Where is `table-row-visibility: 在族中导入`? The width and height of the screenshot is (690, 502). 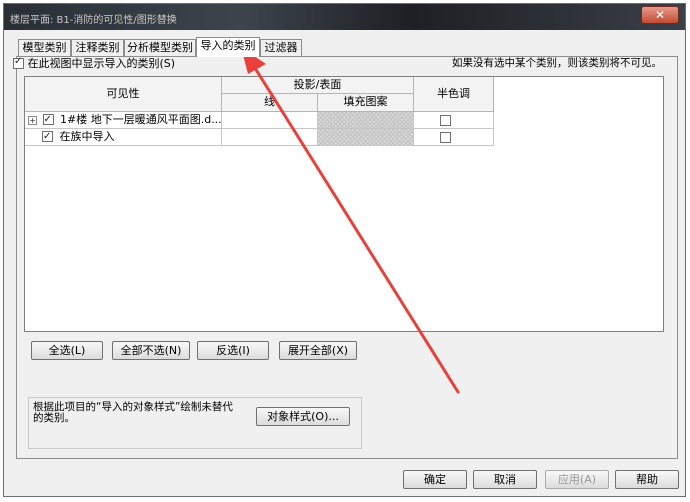 table-row-visibility: 在族中导入 is located at coordinates (123, 137).